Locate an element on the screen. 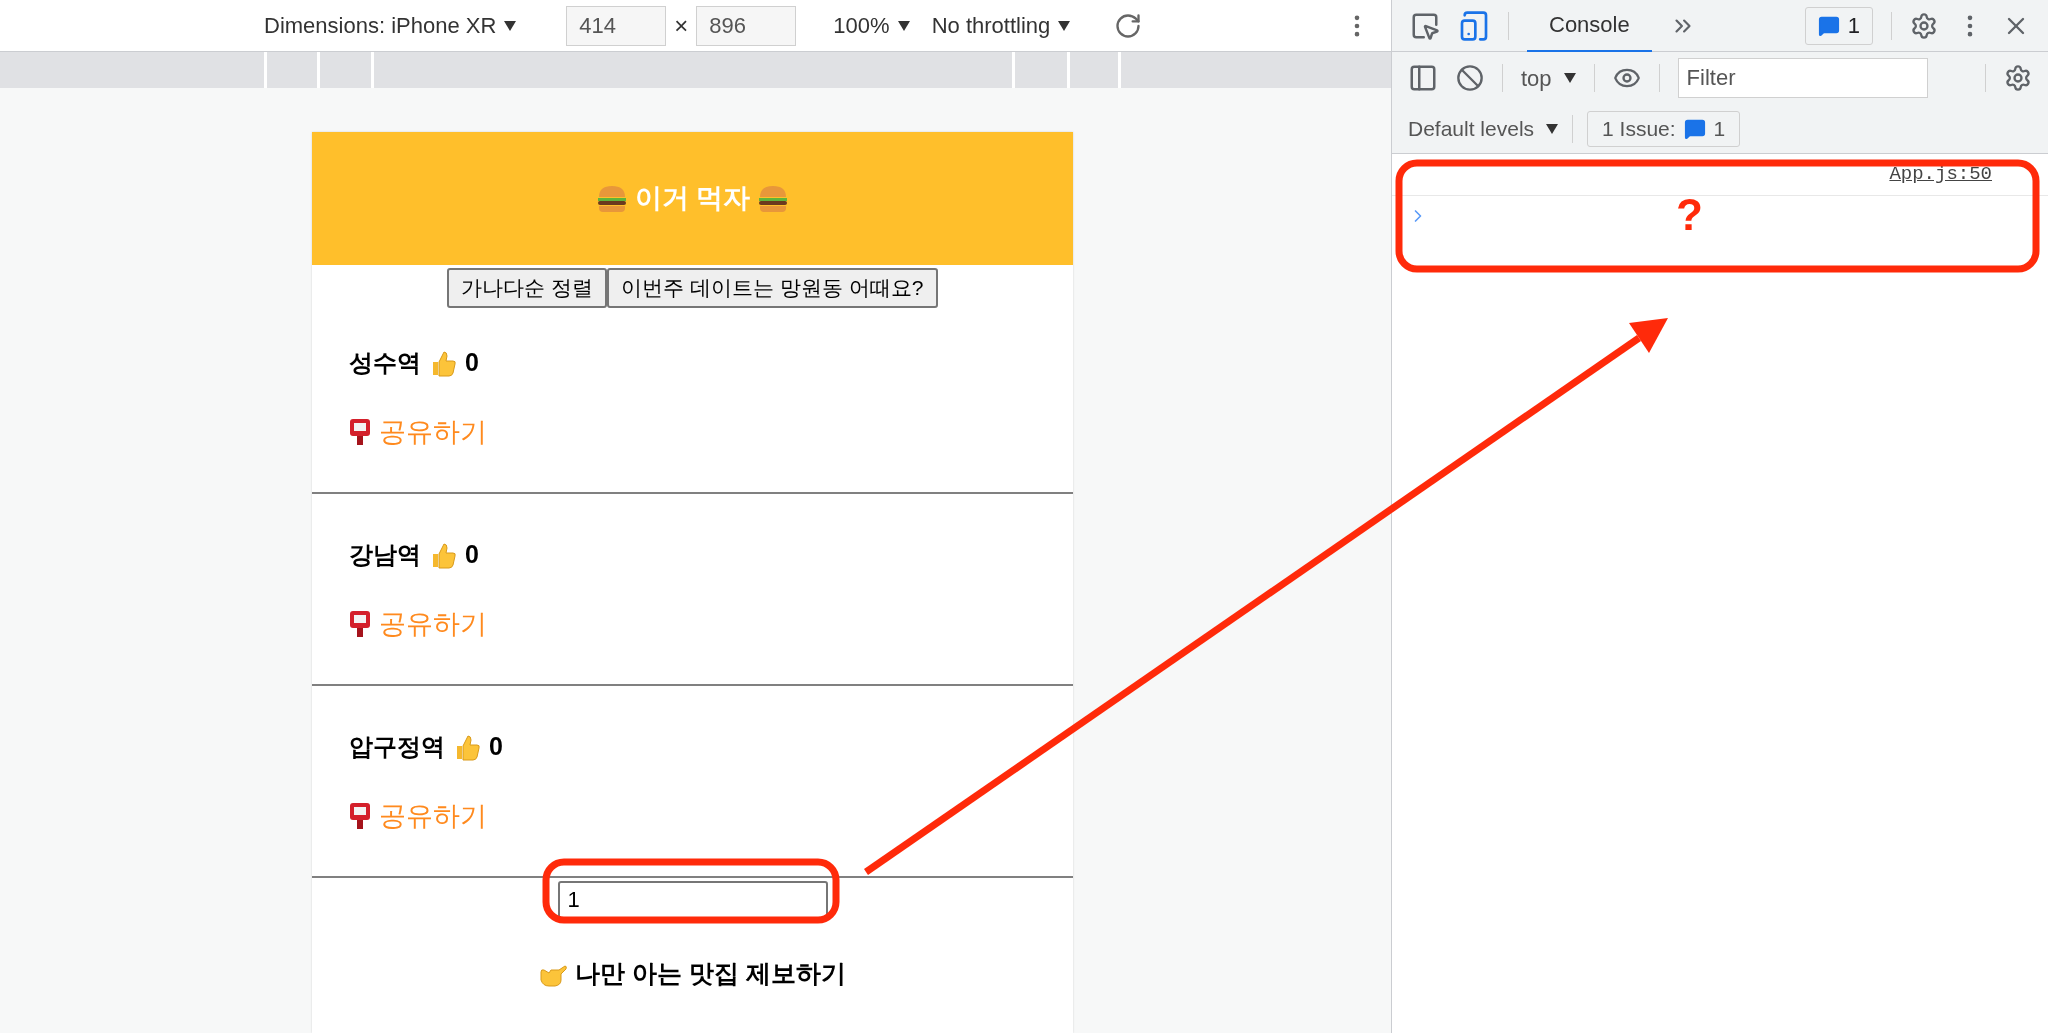  times-sign: × is located at coordinates (681, 25).